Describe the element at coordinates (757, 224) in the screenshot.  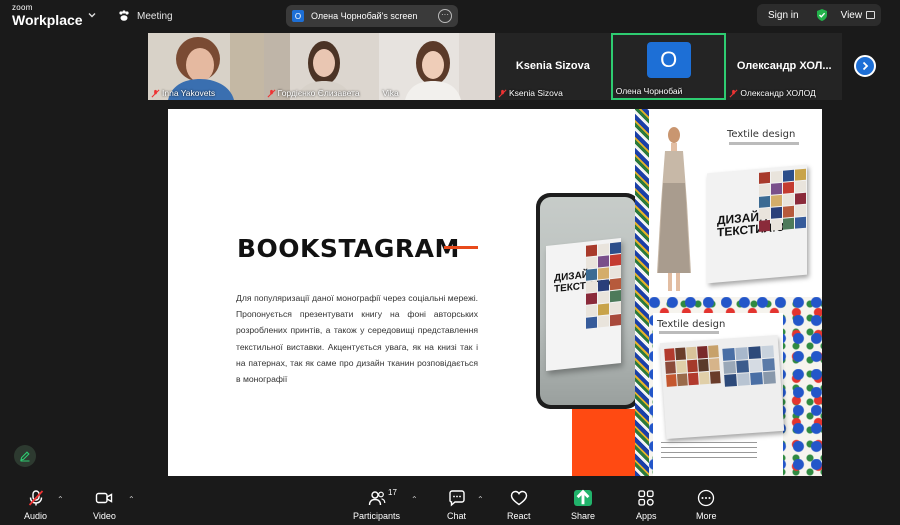
I see `book-cover-large: ДИЗАЙН ТЕКСТИЛЮ` at that location.